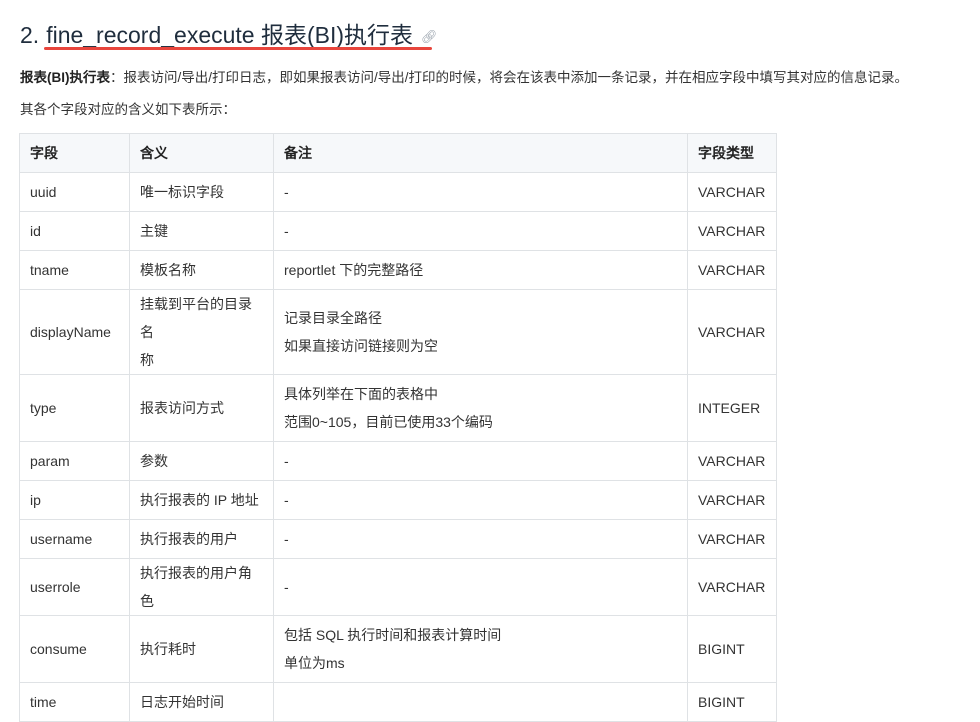  What do you see at coordinates (147, 360) in the screenshot?
I see `cell-meaning-line: 称` at bounding box center [147, 360].